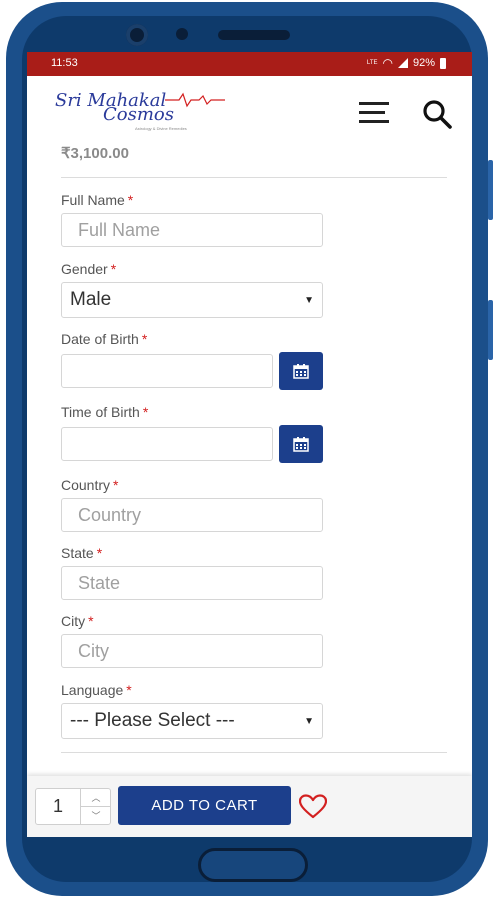  I want to click on wifi-icon: ◠, so click(387, 62).